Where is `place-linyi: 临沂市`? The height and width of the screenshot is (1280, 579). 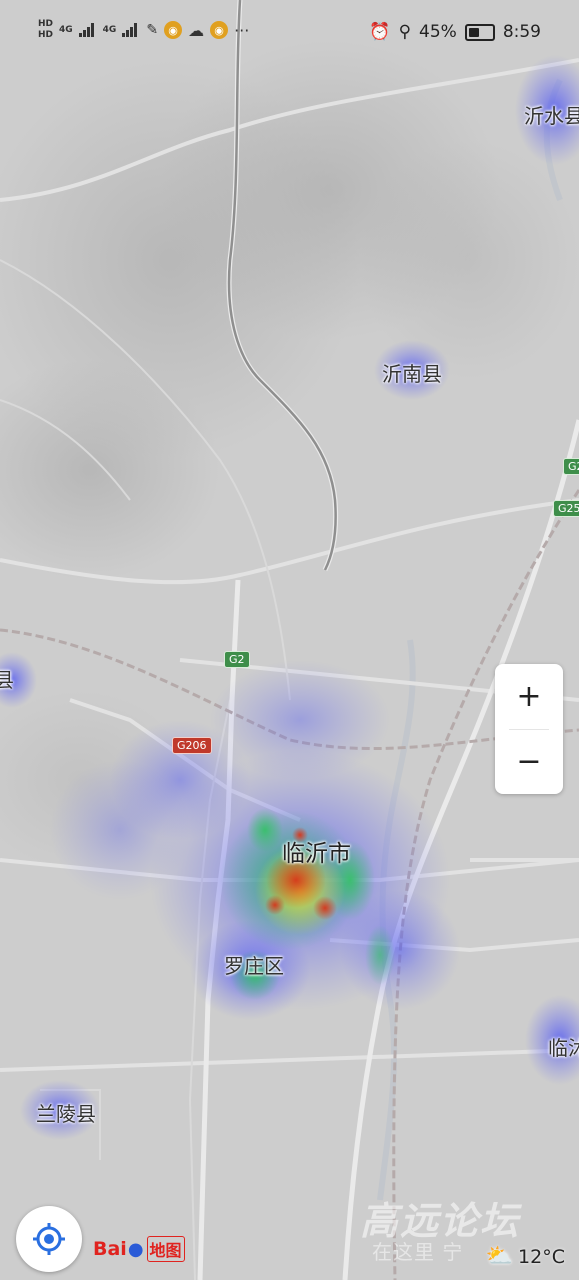
place-linyi: 临沂市 is located at coordinates (316, 851).